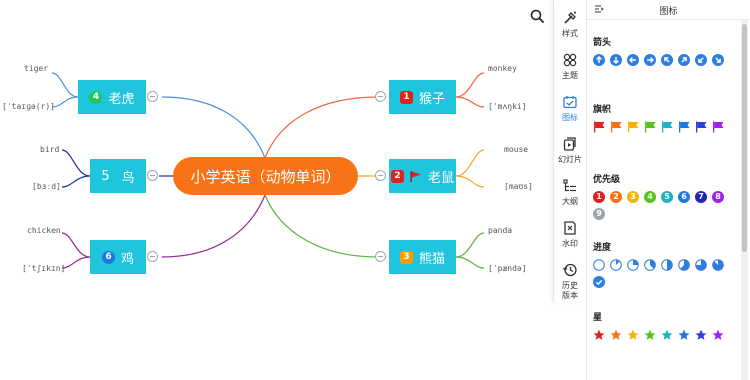 The image size is (750, 380). Describe the element at coordinates (684, 60) in the screenshot. I see `arrow-up-right-icon` at that location.